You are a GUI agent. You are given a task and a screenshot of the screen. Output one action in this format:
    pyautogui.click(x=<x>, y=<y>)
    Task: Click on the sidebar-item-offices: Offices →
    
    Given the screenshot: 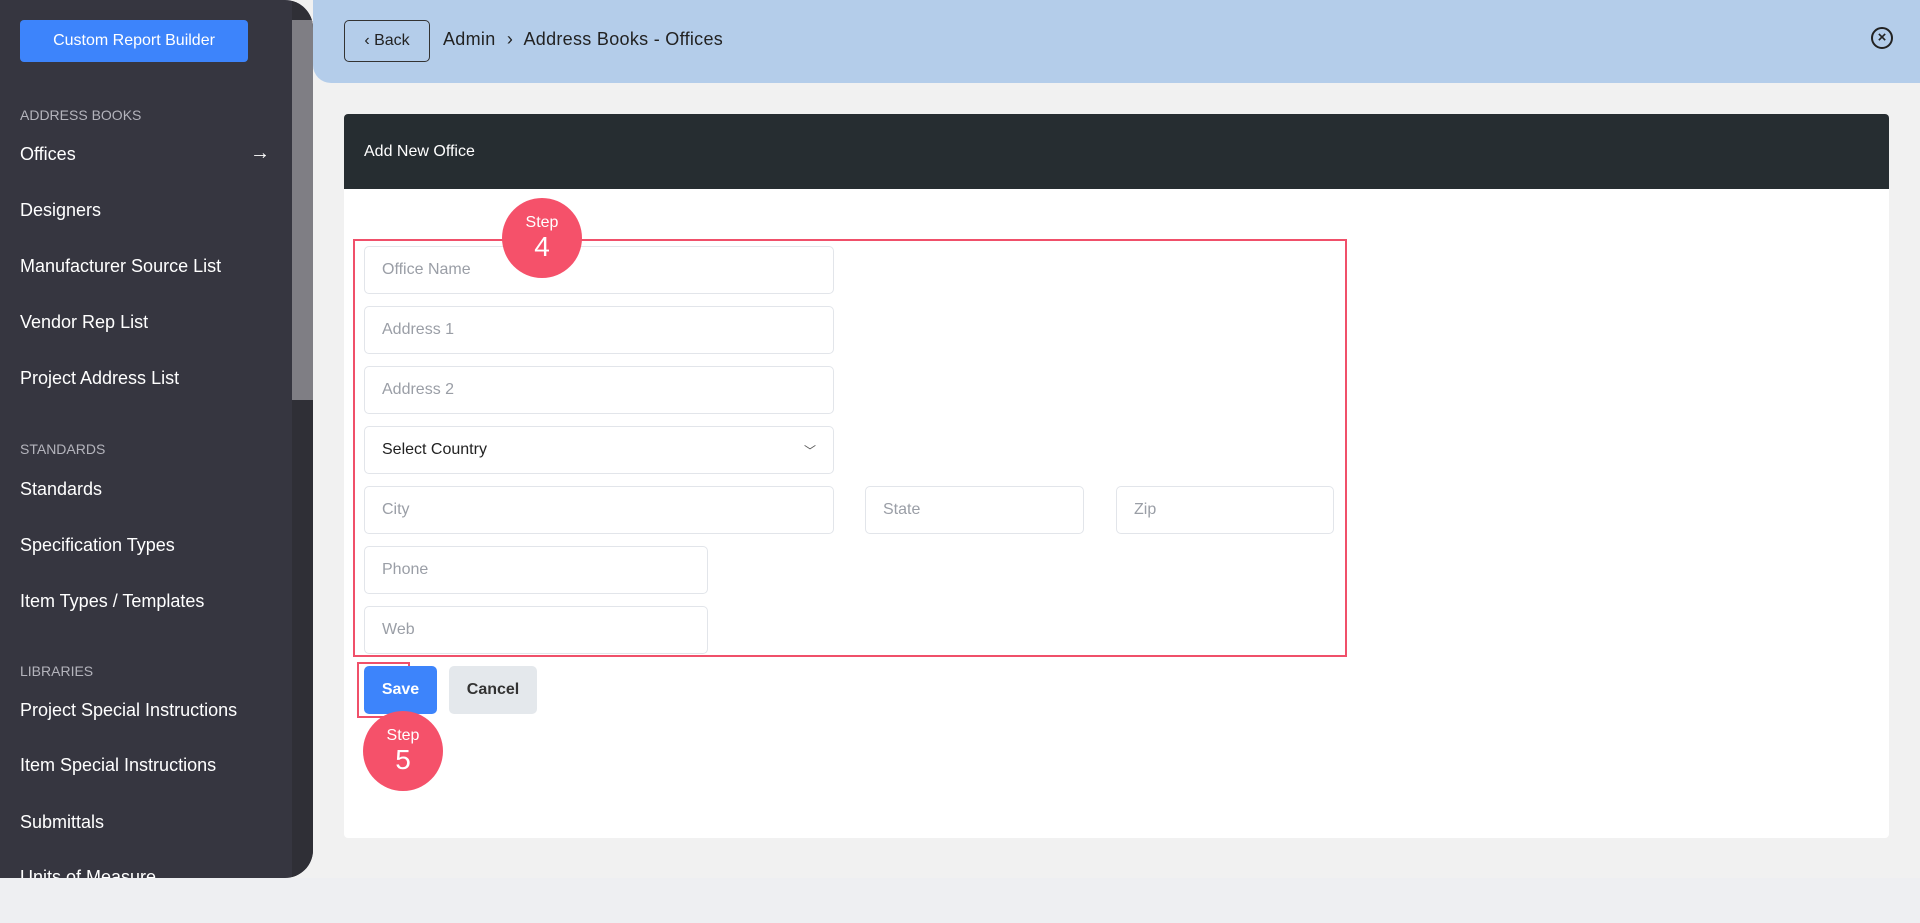 What is the action you would take?
    pyautogui.click(x=145, y=153)
    